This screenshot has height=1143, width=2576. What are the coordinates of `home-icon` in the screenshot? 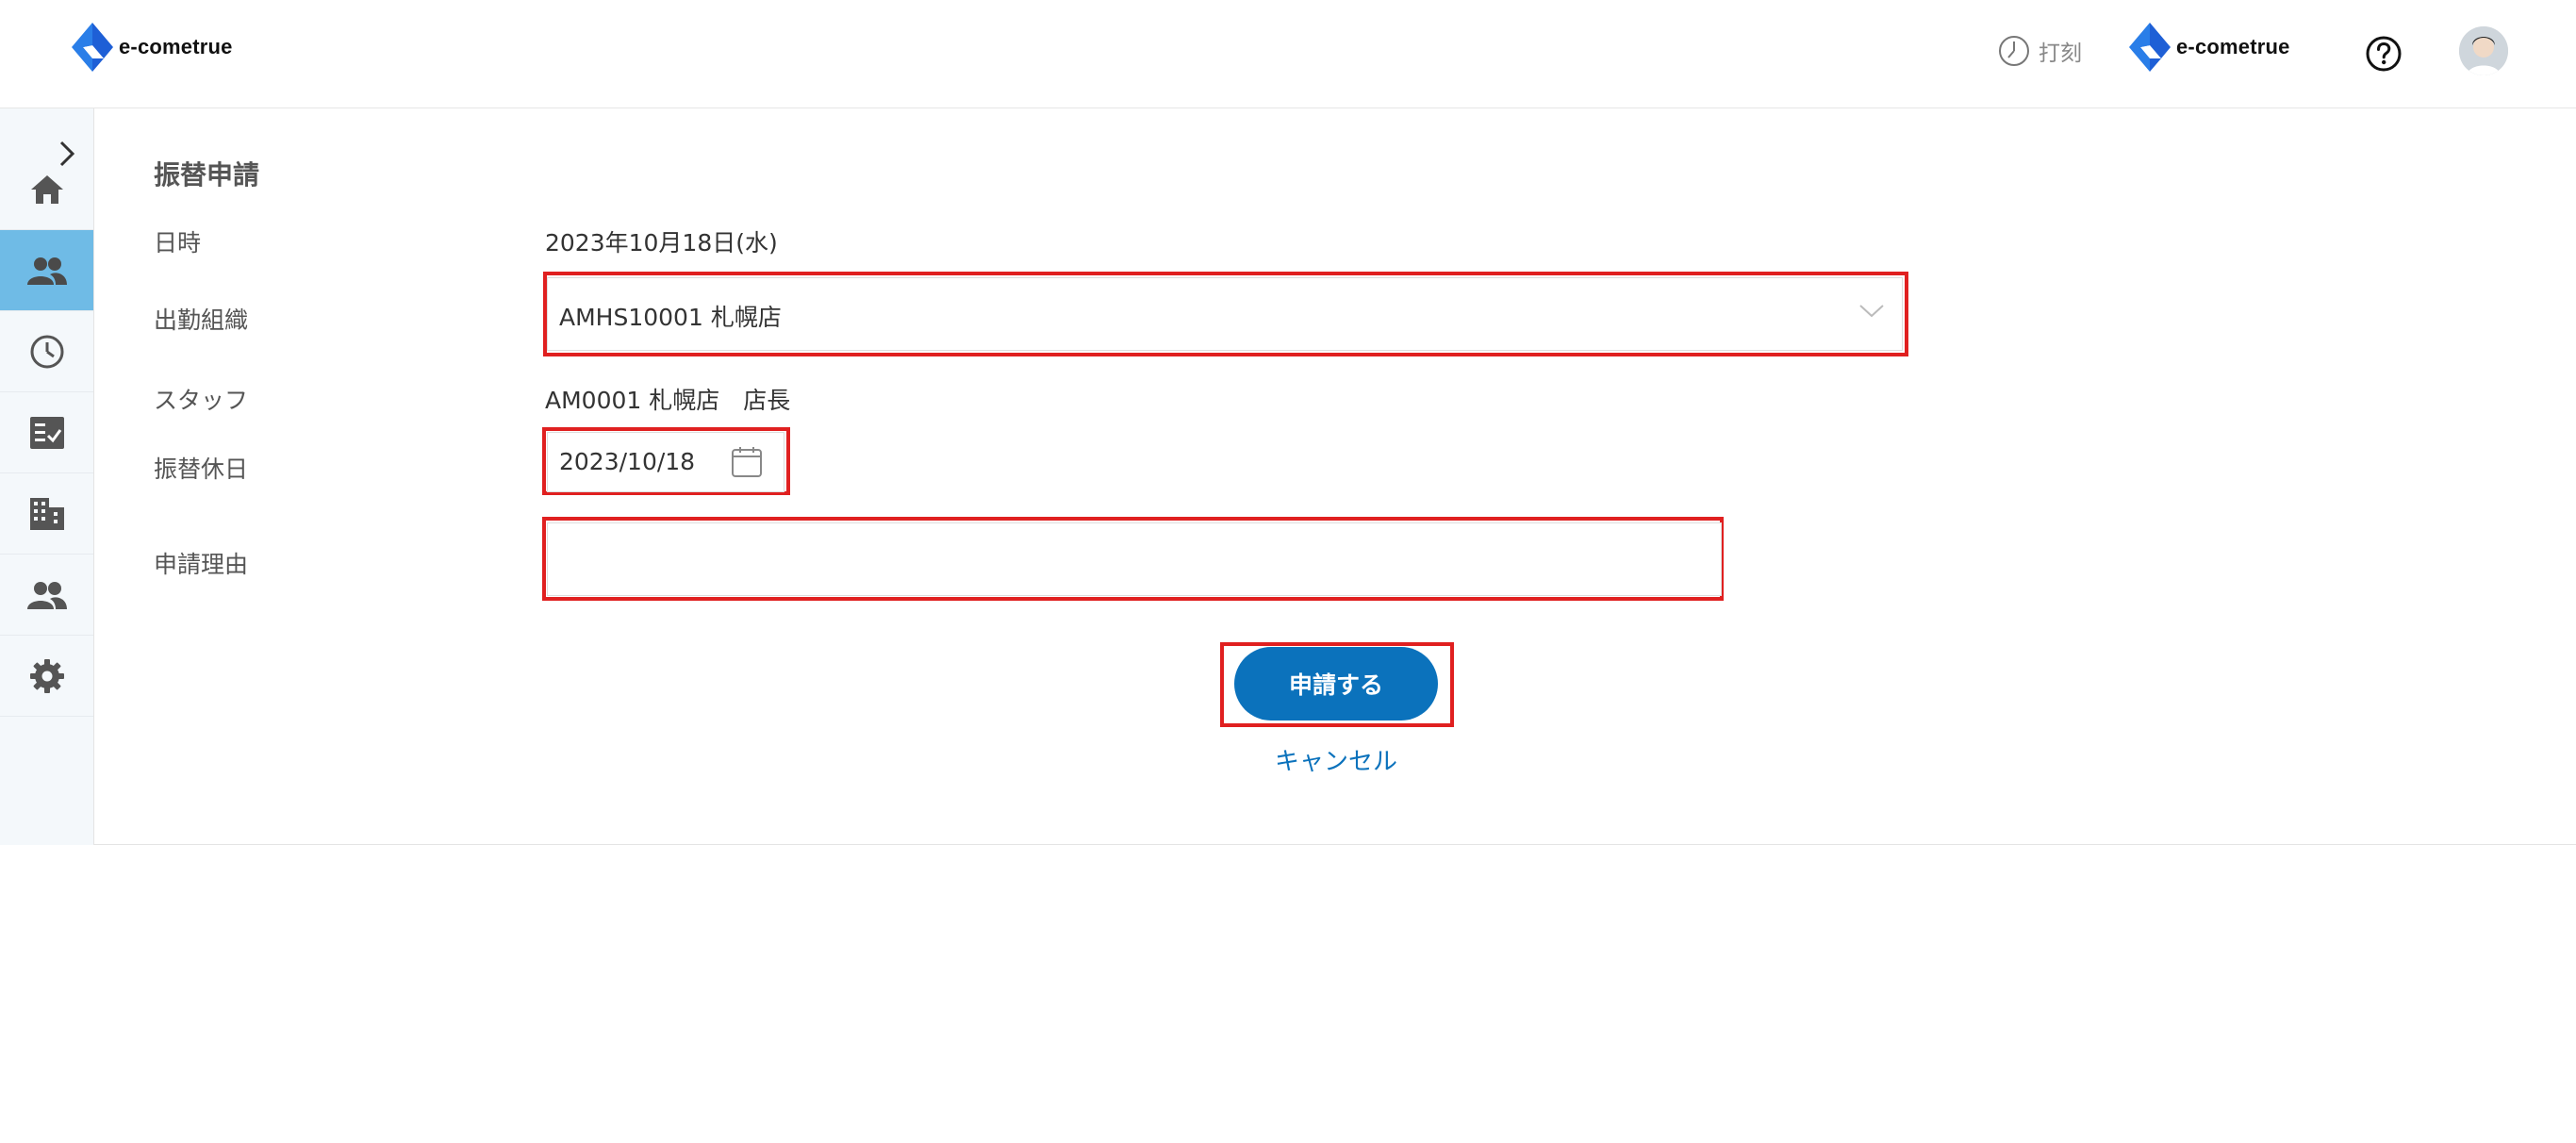 It's located at (46, 189).